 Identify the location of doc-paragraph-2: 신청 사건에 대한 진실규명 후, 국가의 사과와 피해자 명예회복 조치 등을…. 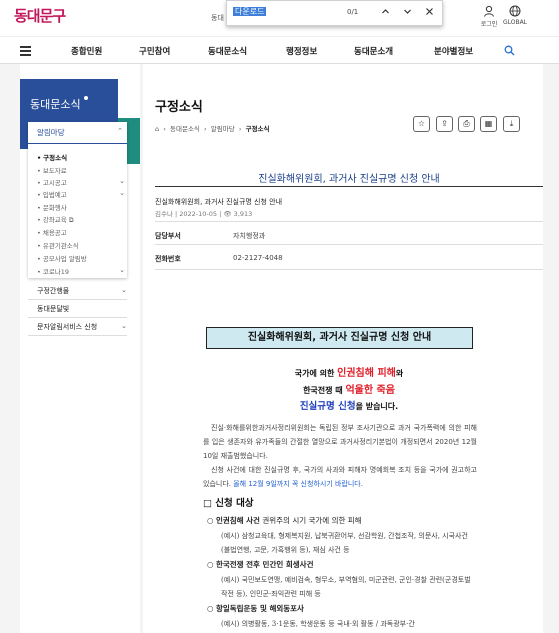
(340, 477).